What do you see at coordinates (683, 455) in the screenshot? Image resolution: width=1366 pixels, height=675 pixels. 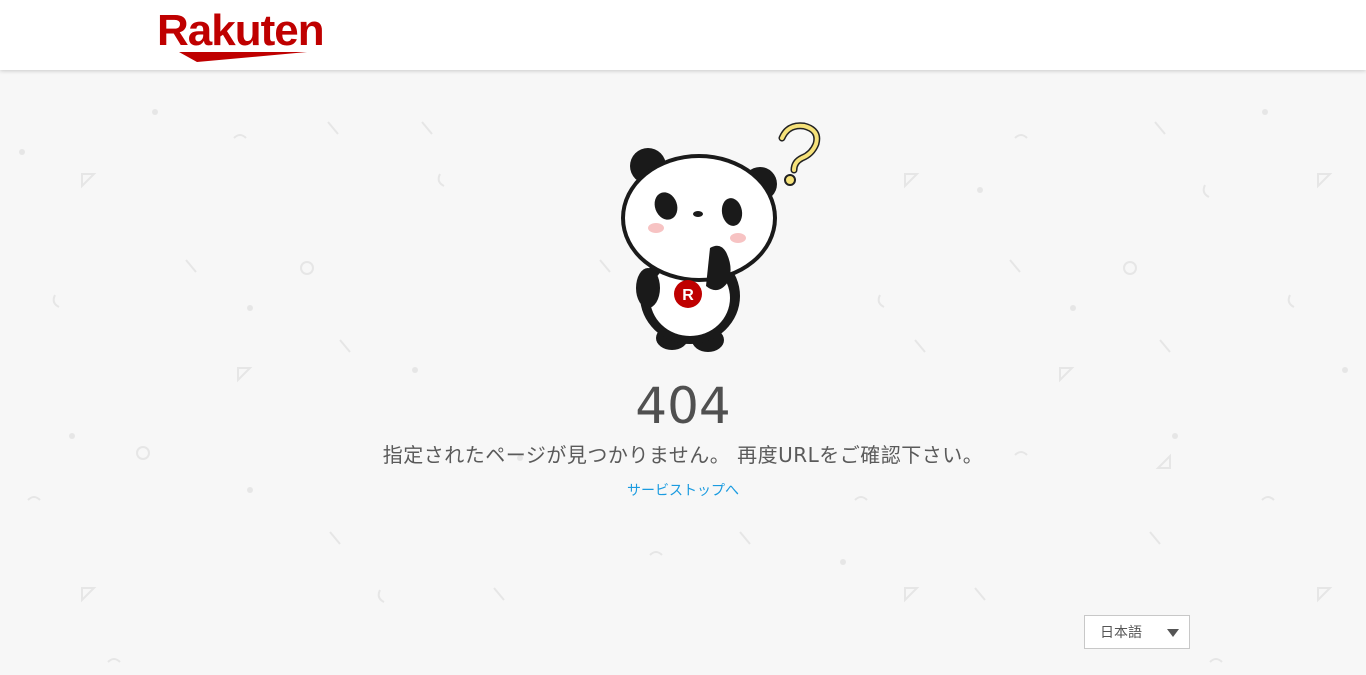 I see `error-message: 指定されたページが見つかりません。 再度URLをご確認下さい。` at bounding box center [683, 455].